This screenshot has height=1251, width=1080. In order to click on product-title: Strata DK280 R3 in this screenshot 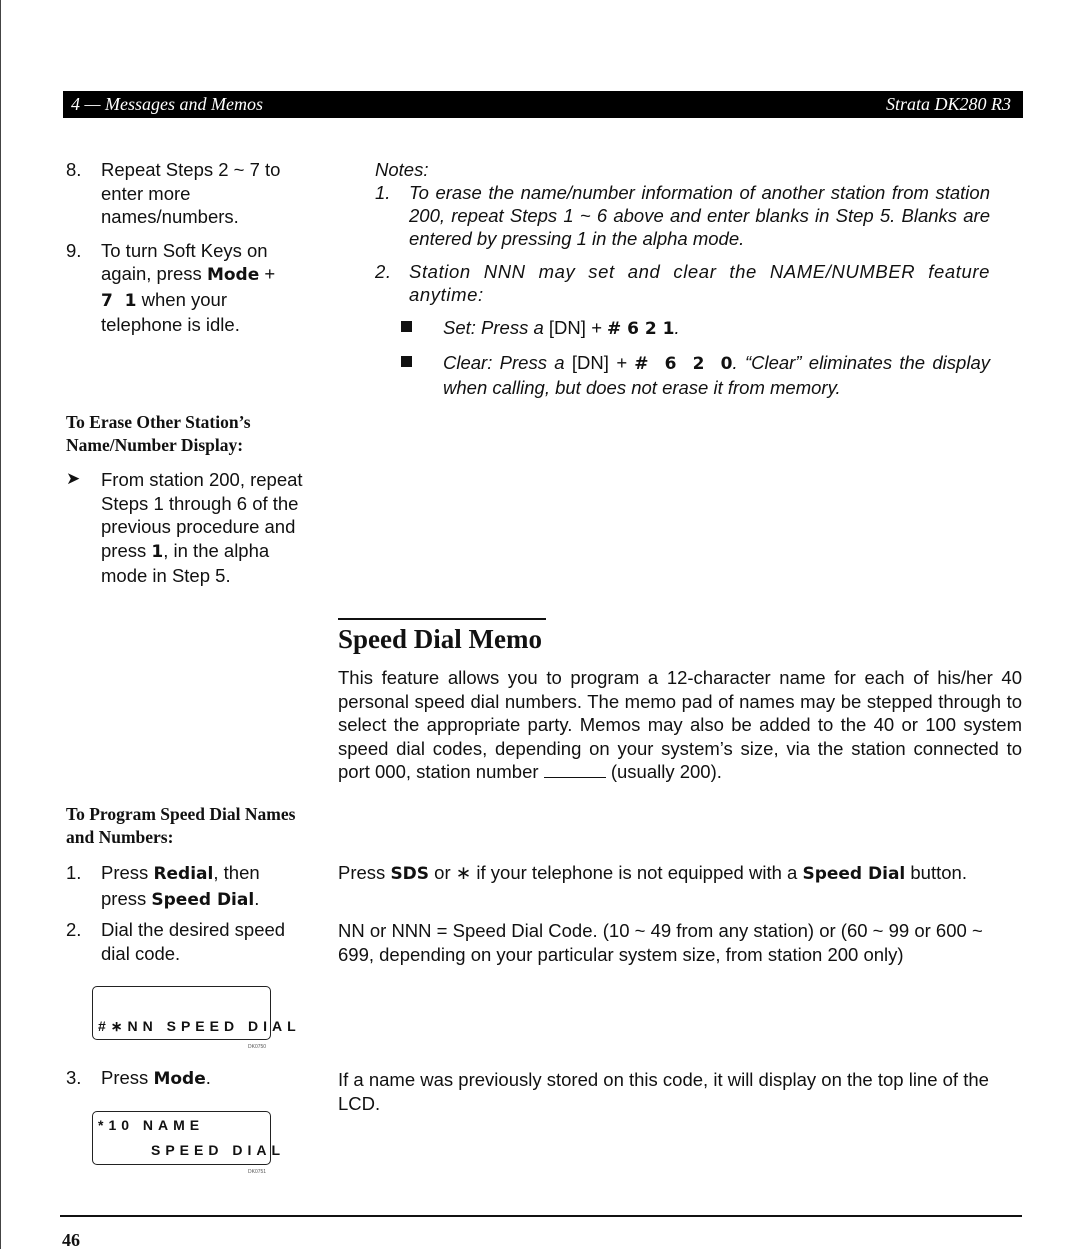, I will do `click(948, 104)`.